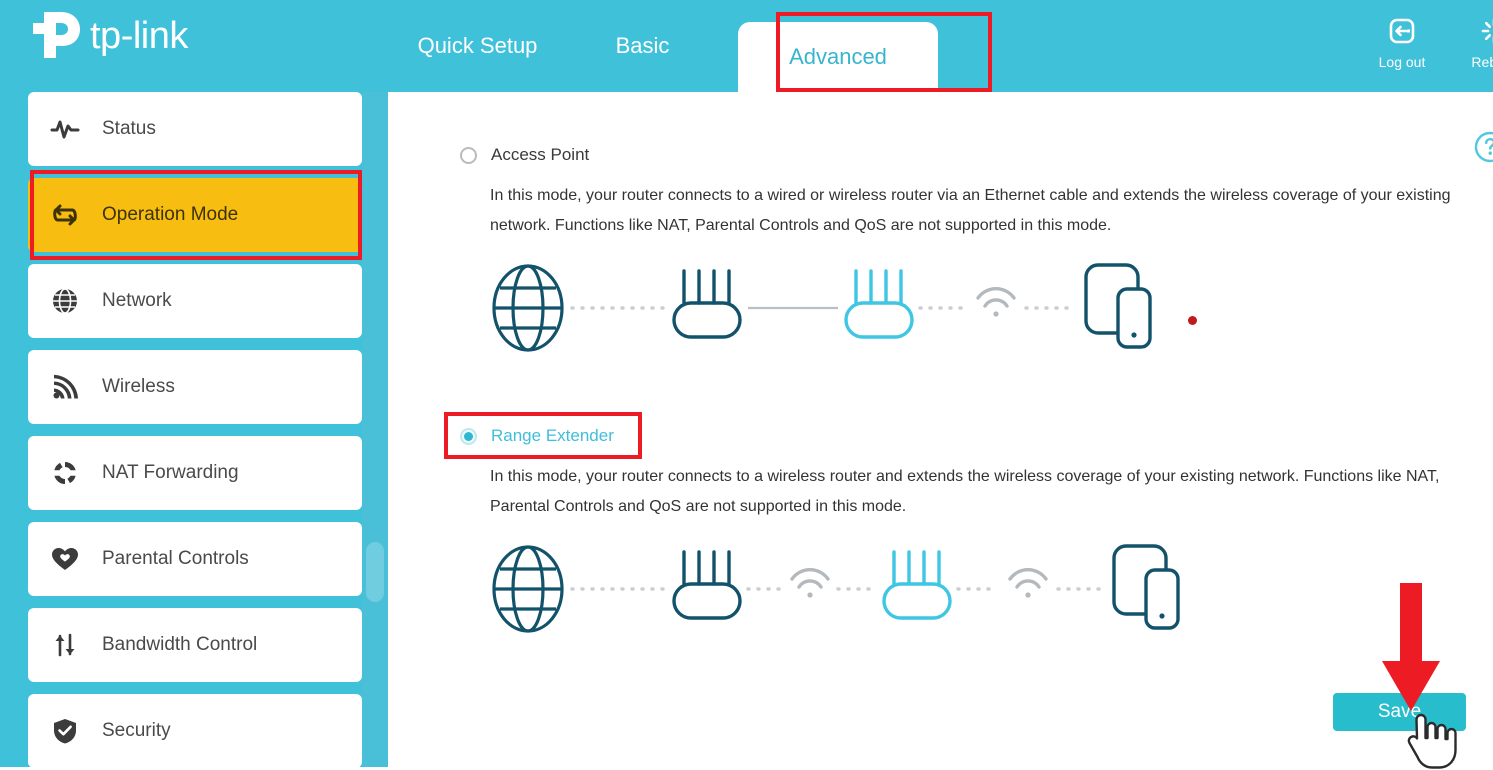  I want to click on logout-button: Log out, so click(1402, 42).